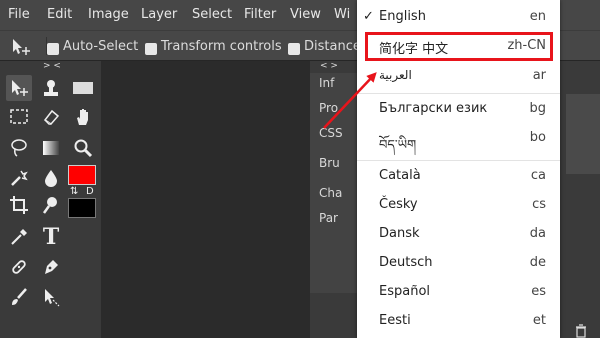  What do you see at coordinates (342, 14) in the screenshot?
I see `menu-window: Wi` at bounding box center [342, 14].